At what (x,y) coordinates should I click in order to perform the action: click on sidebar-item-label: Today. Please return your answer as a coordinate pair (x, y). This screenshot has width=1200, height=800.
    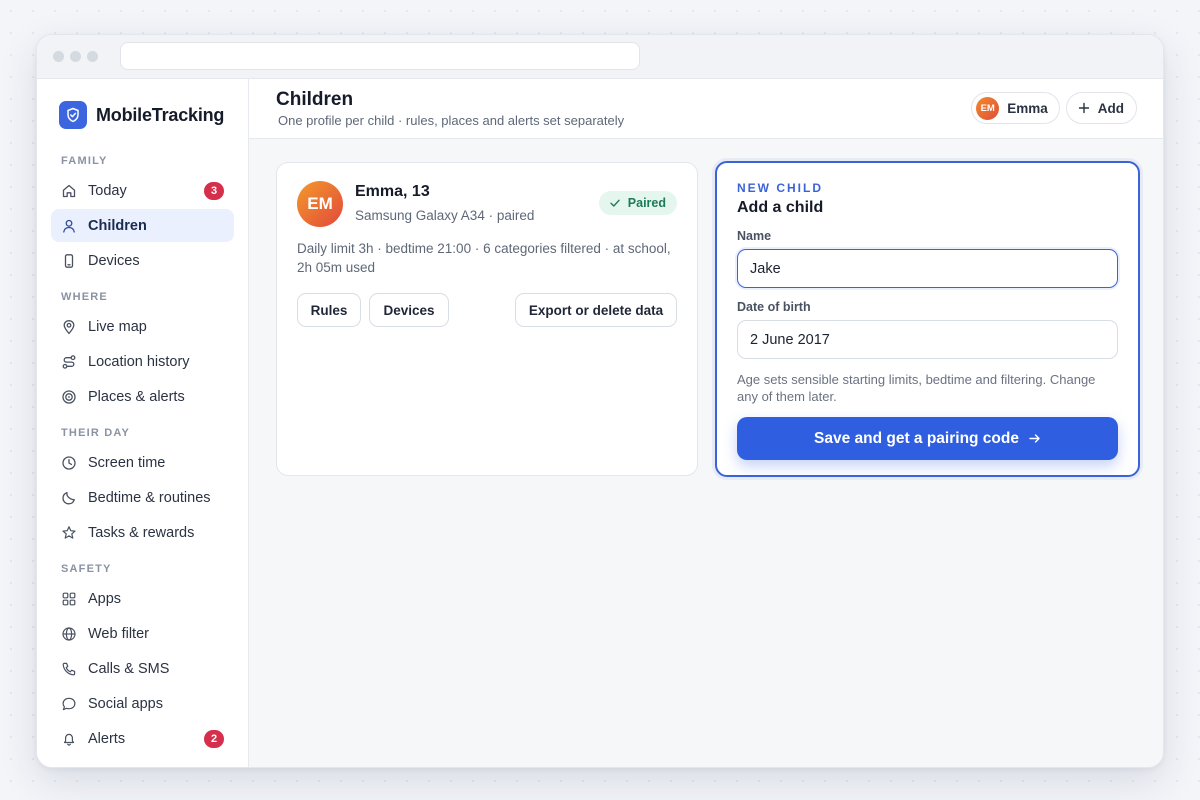
    Looking at the image, I should click on (107, 190).